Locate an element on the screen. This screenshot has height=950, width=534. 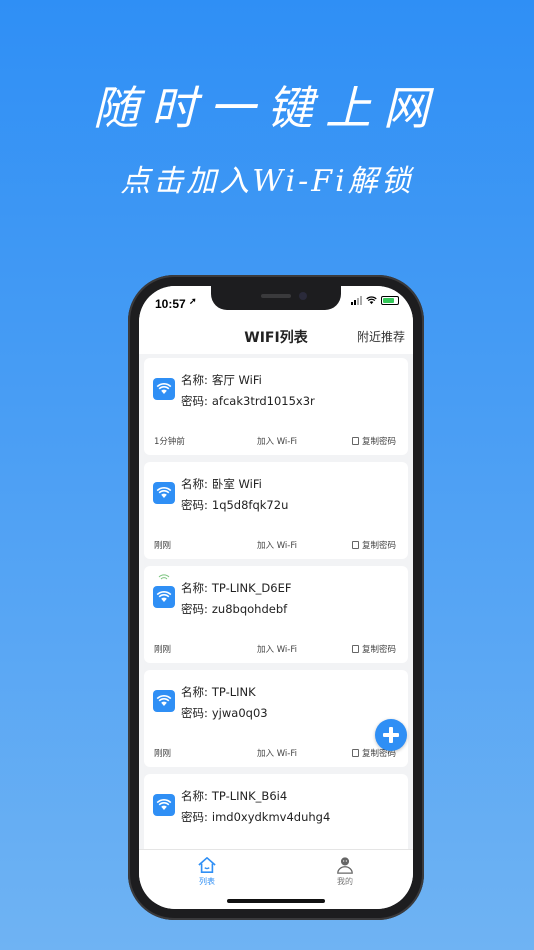
add-wifi-button is located at coordinates (391, 735).